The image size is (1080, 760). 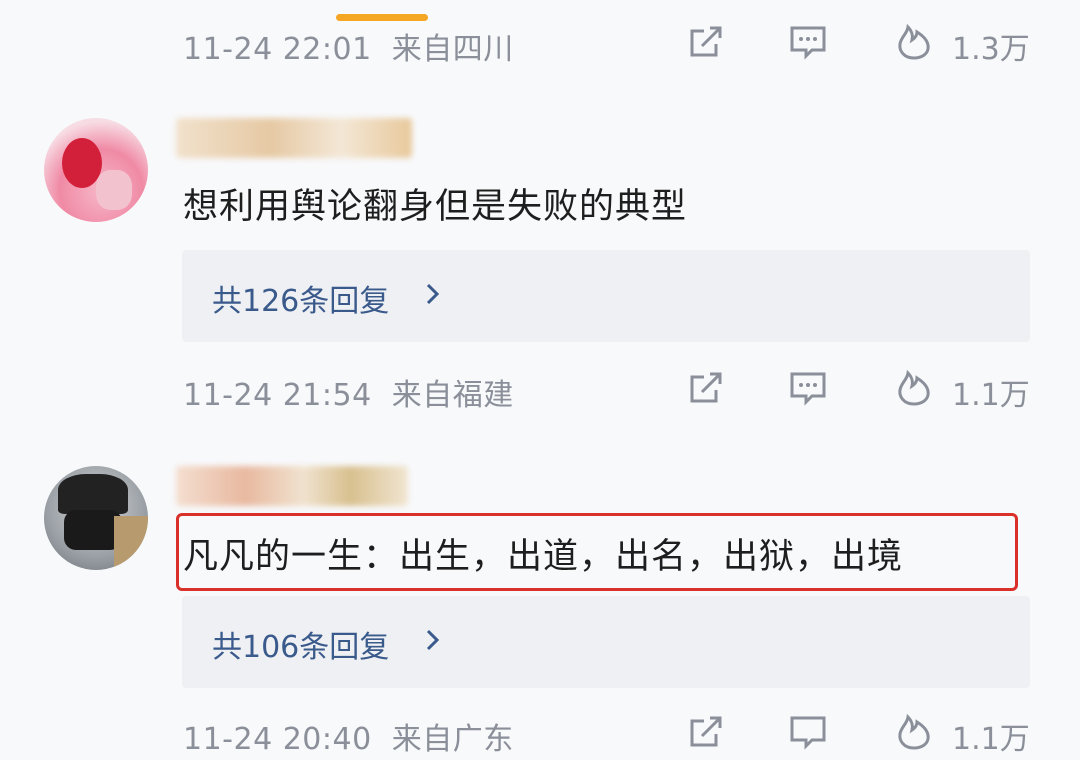 What do you see at coordinates (540, 730) in the screenshot?
I see `comment-meta-row: 11-24 20:40 来自广东 1.1万` at bounding box center [540, 730].